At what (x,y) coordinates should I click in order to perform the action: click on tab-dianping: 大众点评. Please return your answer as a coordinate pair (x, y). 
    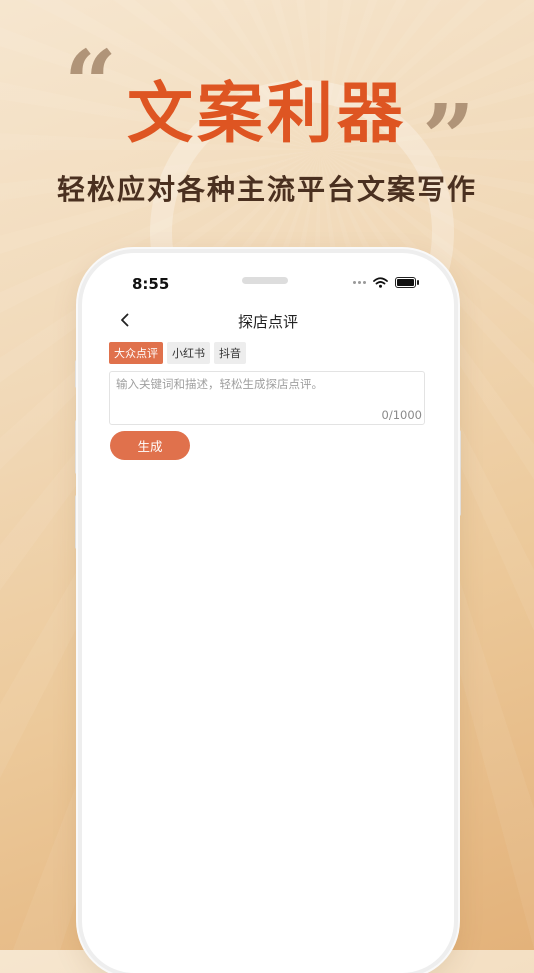
    Looking at the image, I should click on (136, 353).